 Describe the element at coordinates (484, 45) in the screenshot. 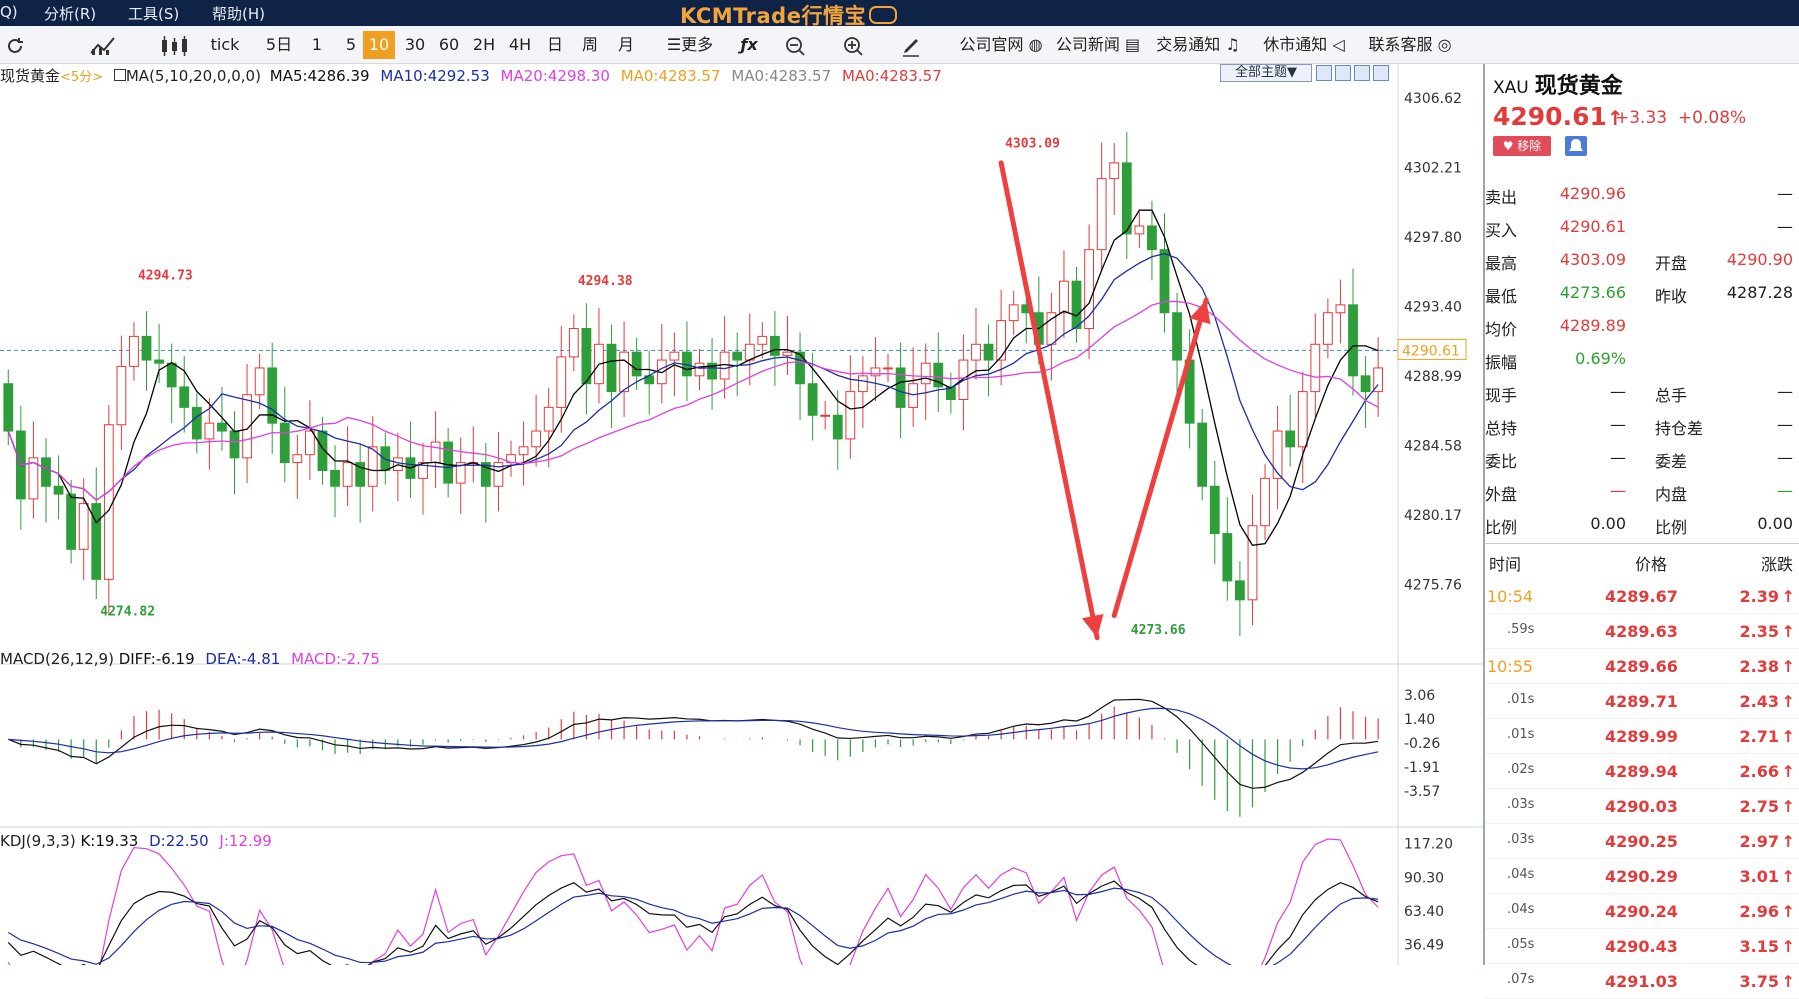

I see `period-2h: 2H` at that location.